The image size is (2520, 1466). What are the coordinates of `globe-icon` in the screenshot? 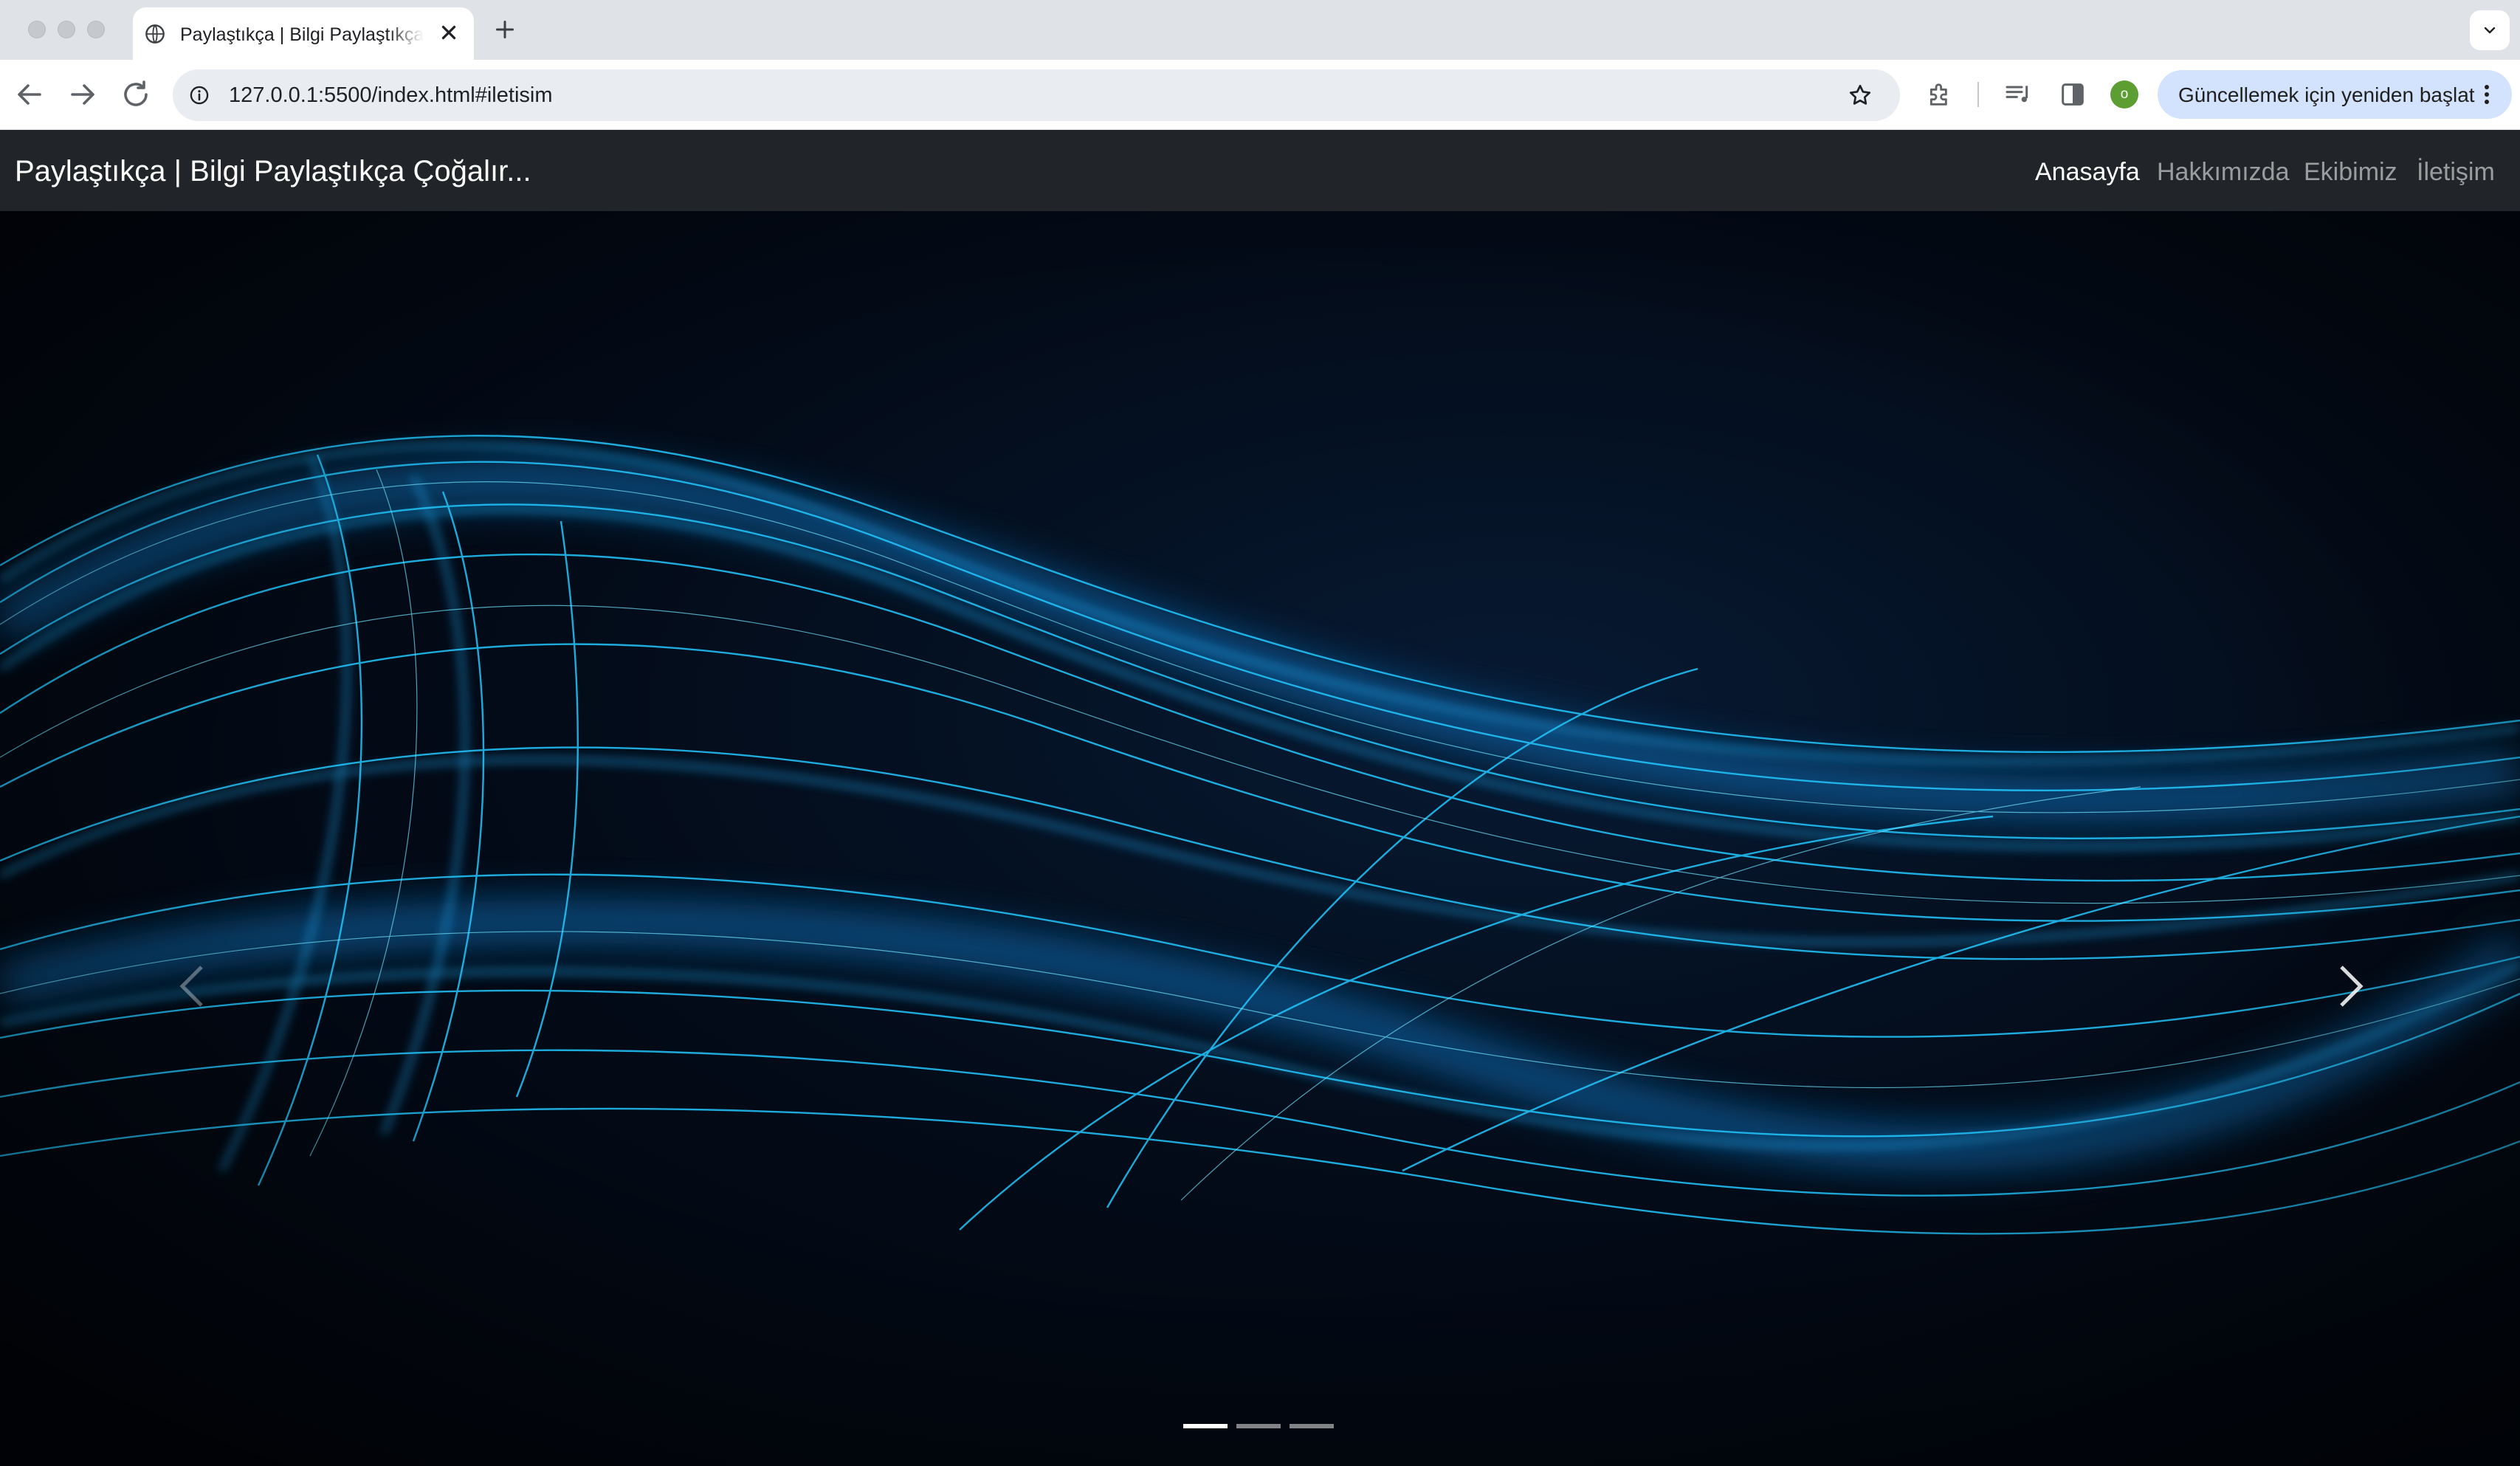 It's located at (155, 34).